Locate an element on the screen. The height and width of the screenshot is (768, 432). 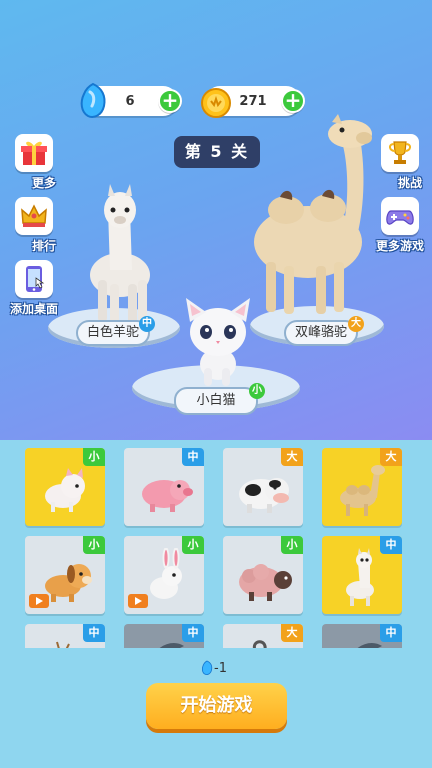
cat-name: 小白猫 is located at coordinates (216, 400).